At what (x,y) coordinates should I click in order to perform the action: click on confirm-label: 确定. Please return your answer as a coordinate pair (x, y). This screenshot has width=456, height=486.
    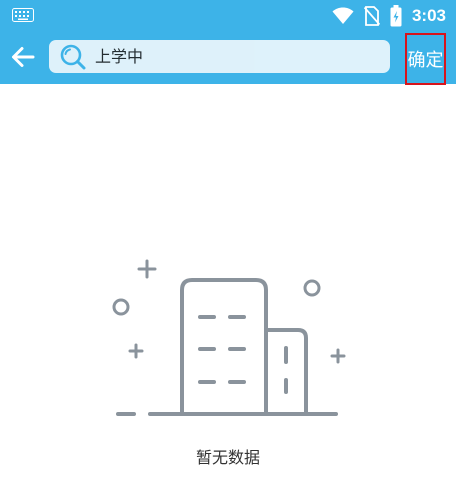
    Looking at the image, I should click on (425, 60).